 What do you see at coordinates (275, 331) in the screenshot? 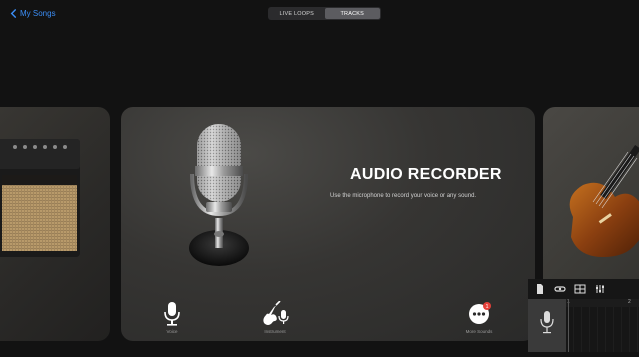
I see `instrument-label: Instrument` at bounding box center [275, 331].